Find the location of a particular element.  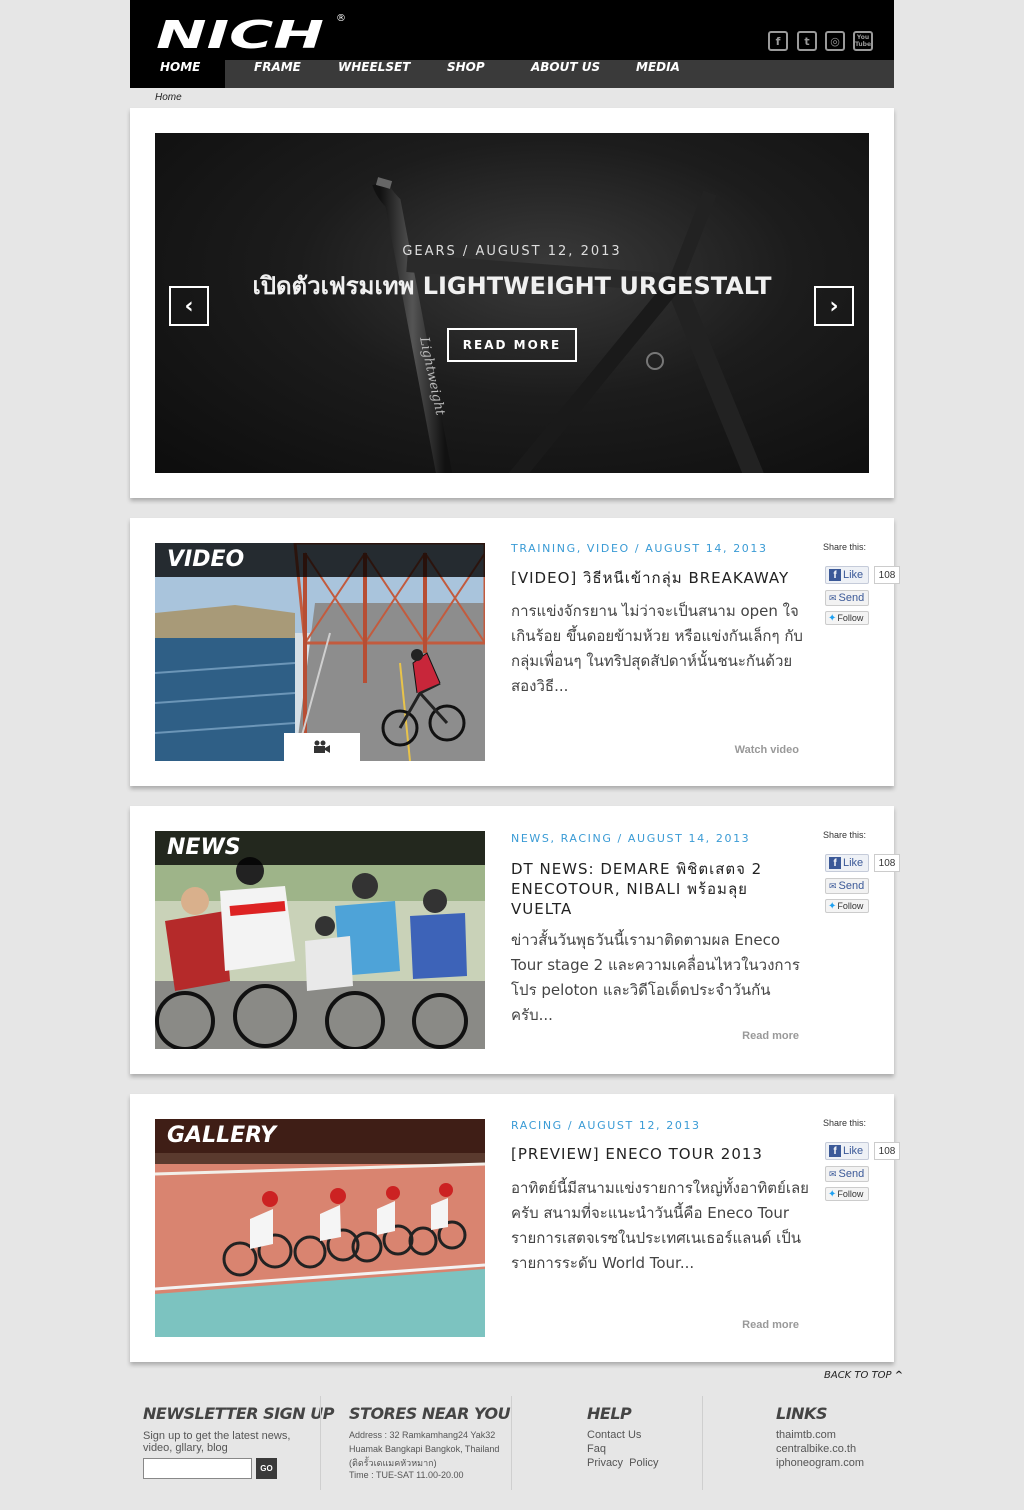

back-to-top-label: BACK TO TOP is located at coordinates (858, 1375).